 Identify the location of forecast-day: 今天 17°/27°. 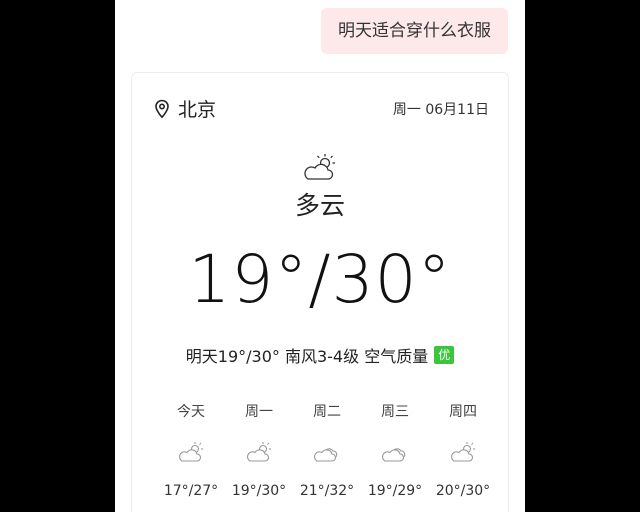
(191, 450).